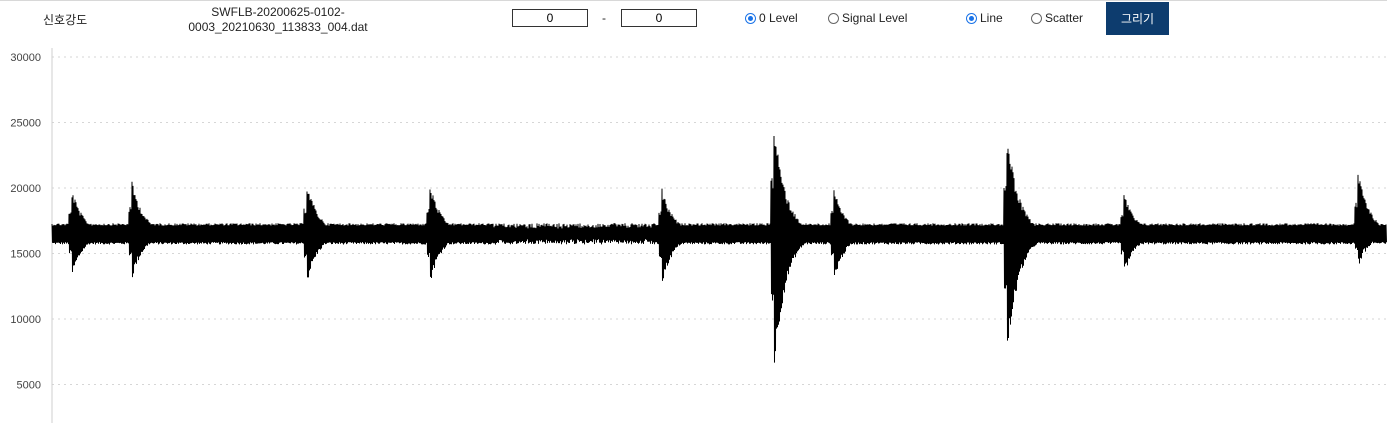 This screenshot has width=1387, height=423. What do you see at coordinates (659, 18) in the screenshot?
I see `range-to-input` at bounding box center [659, 18].